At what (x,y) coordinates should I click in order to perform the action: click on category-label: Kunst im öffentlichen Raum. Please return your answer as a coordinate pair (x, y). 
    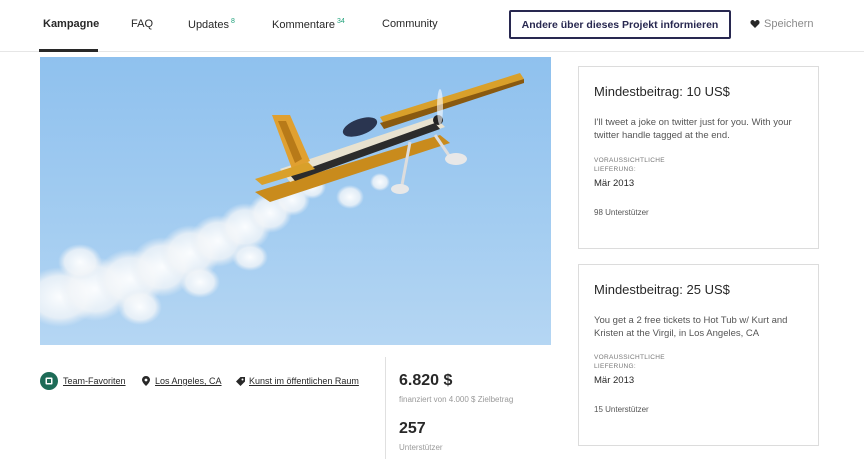
    Looking at the image, I should click on (304, 381).